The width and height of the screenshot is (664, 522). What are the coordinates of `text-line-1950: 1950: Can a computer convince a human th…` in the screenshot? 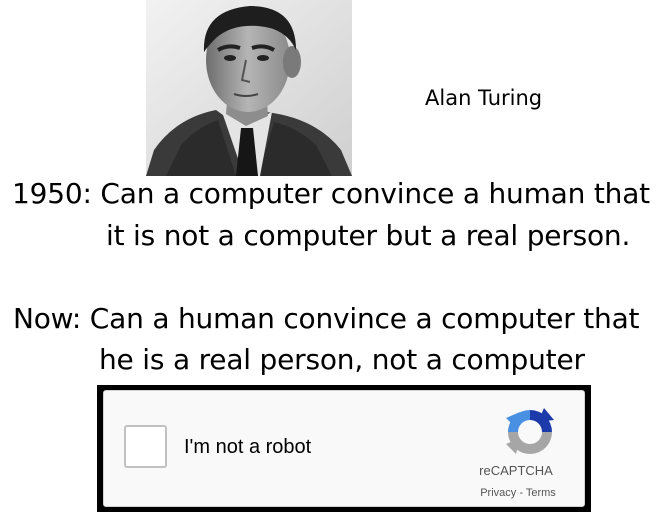 It's located at (331, 193).